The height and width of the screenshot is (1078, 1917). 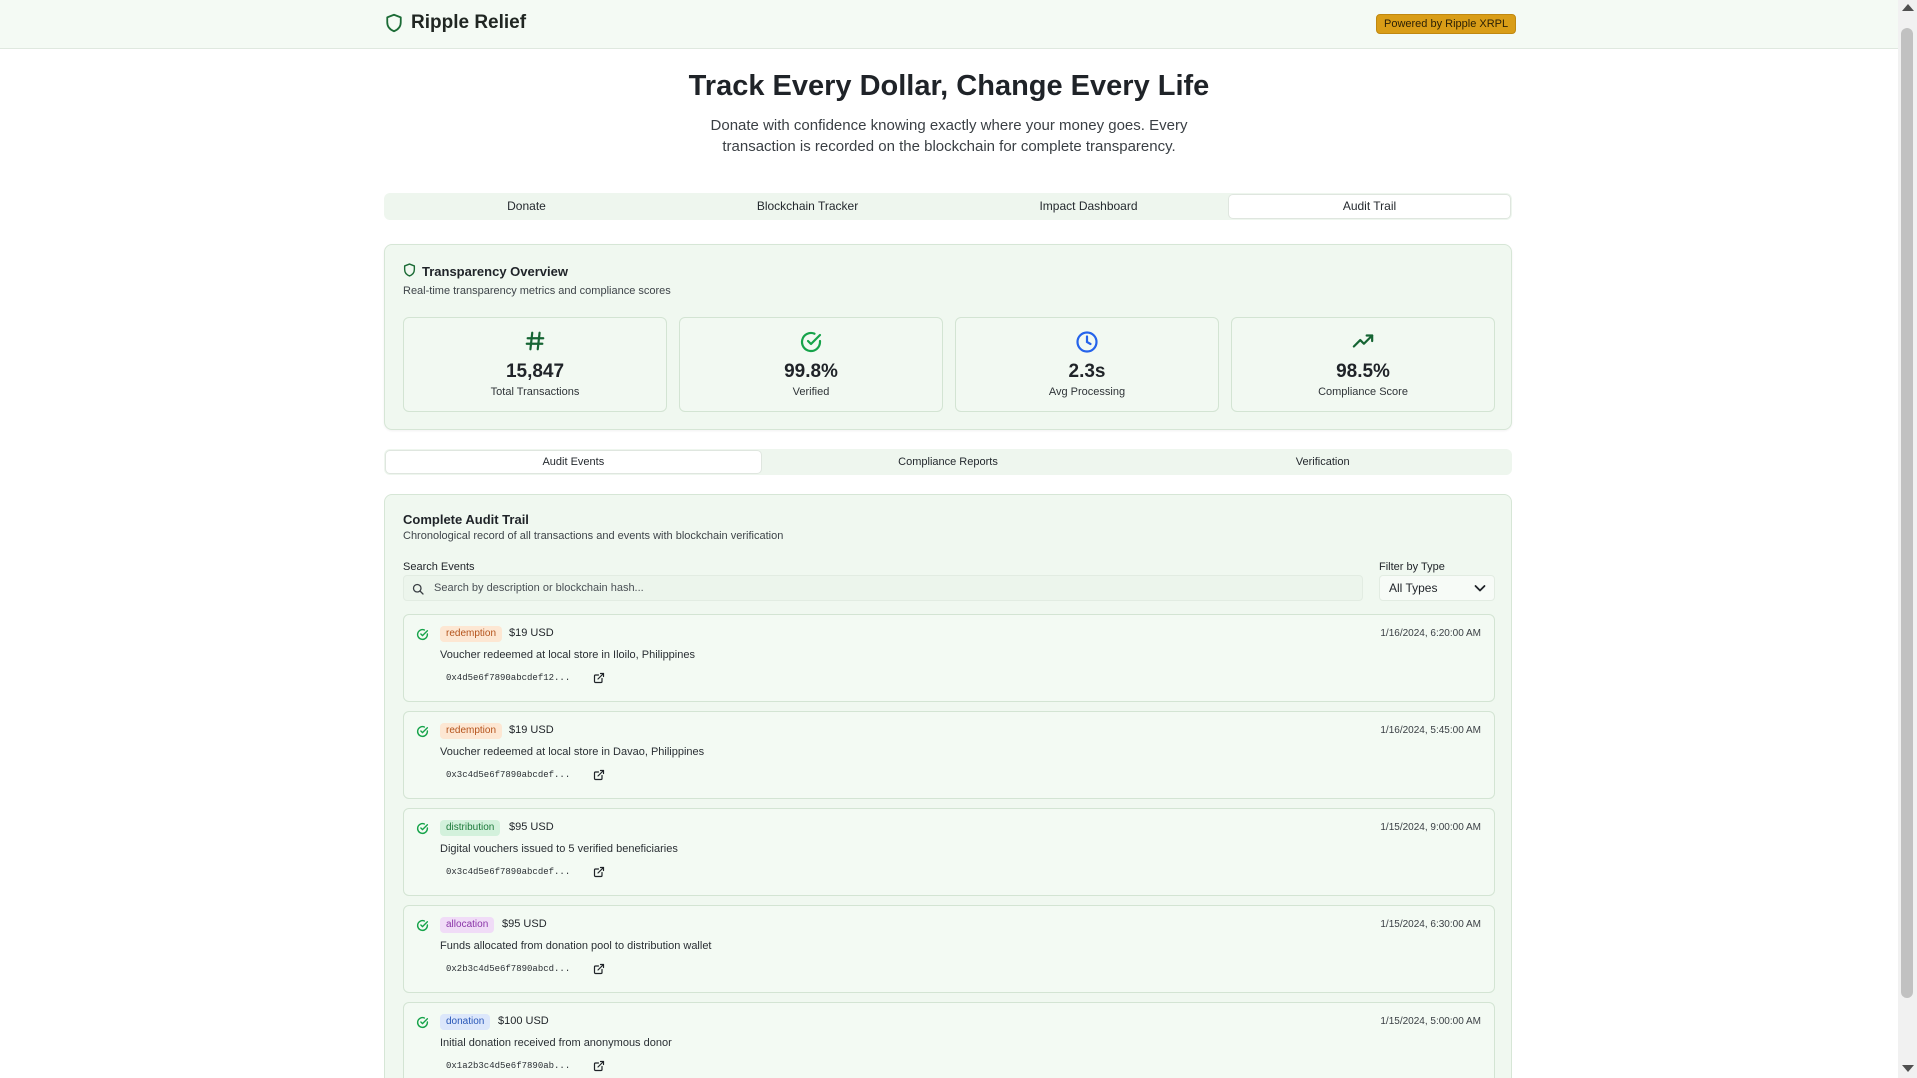 What do you see at coordinates (949, 86) in the screenshot?
I see `hero-title: Track Every Dollar, Change Every Life` at bounding box center [949, 86].